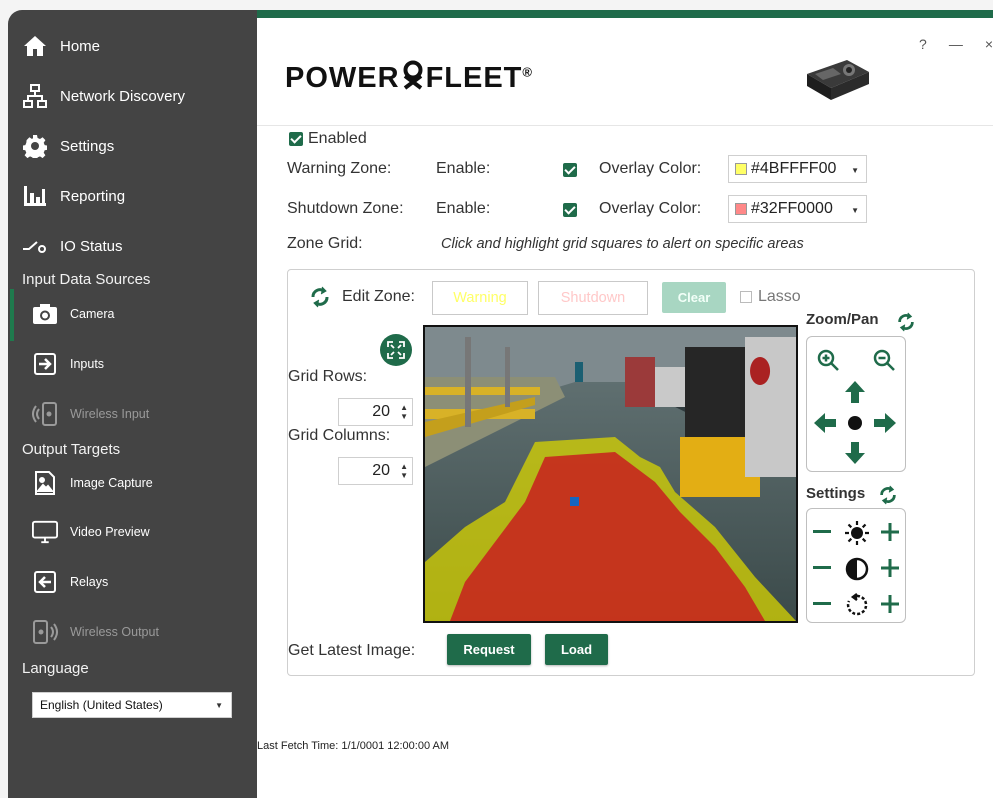 The image size is (993, 798). What do you see at coordinates (570, 210) in the screenshot?
I see `shutdown-enable-checkbox` at bounding box center [570, 210].